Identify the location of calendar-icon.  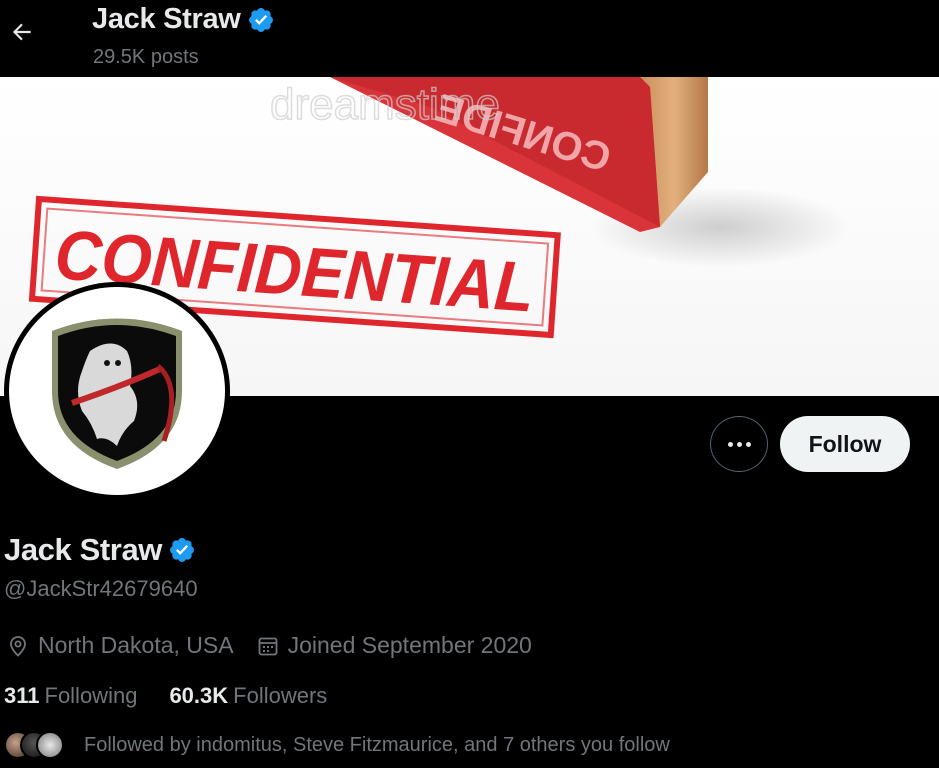
(267, 646).